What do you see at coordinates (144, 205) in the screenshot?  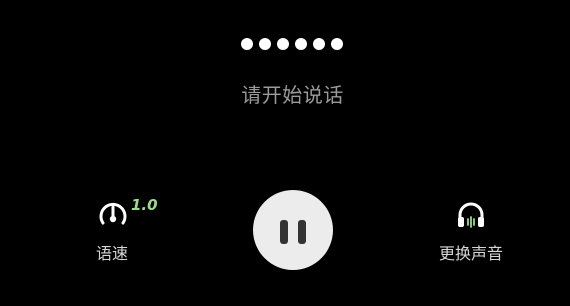 I see `speed-value: 1.0` at bounding box center [144, 205].